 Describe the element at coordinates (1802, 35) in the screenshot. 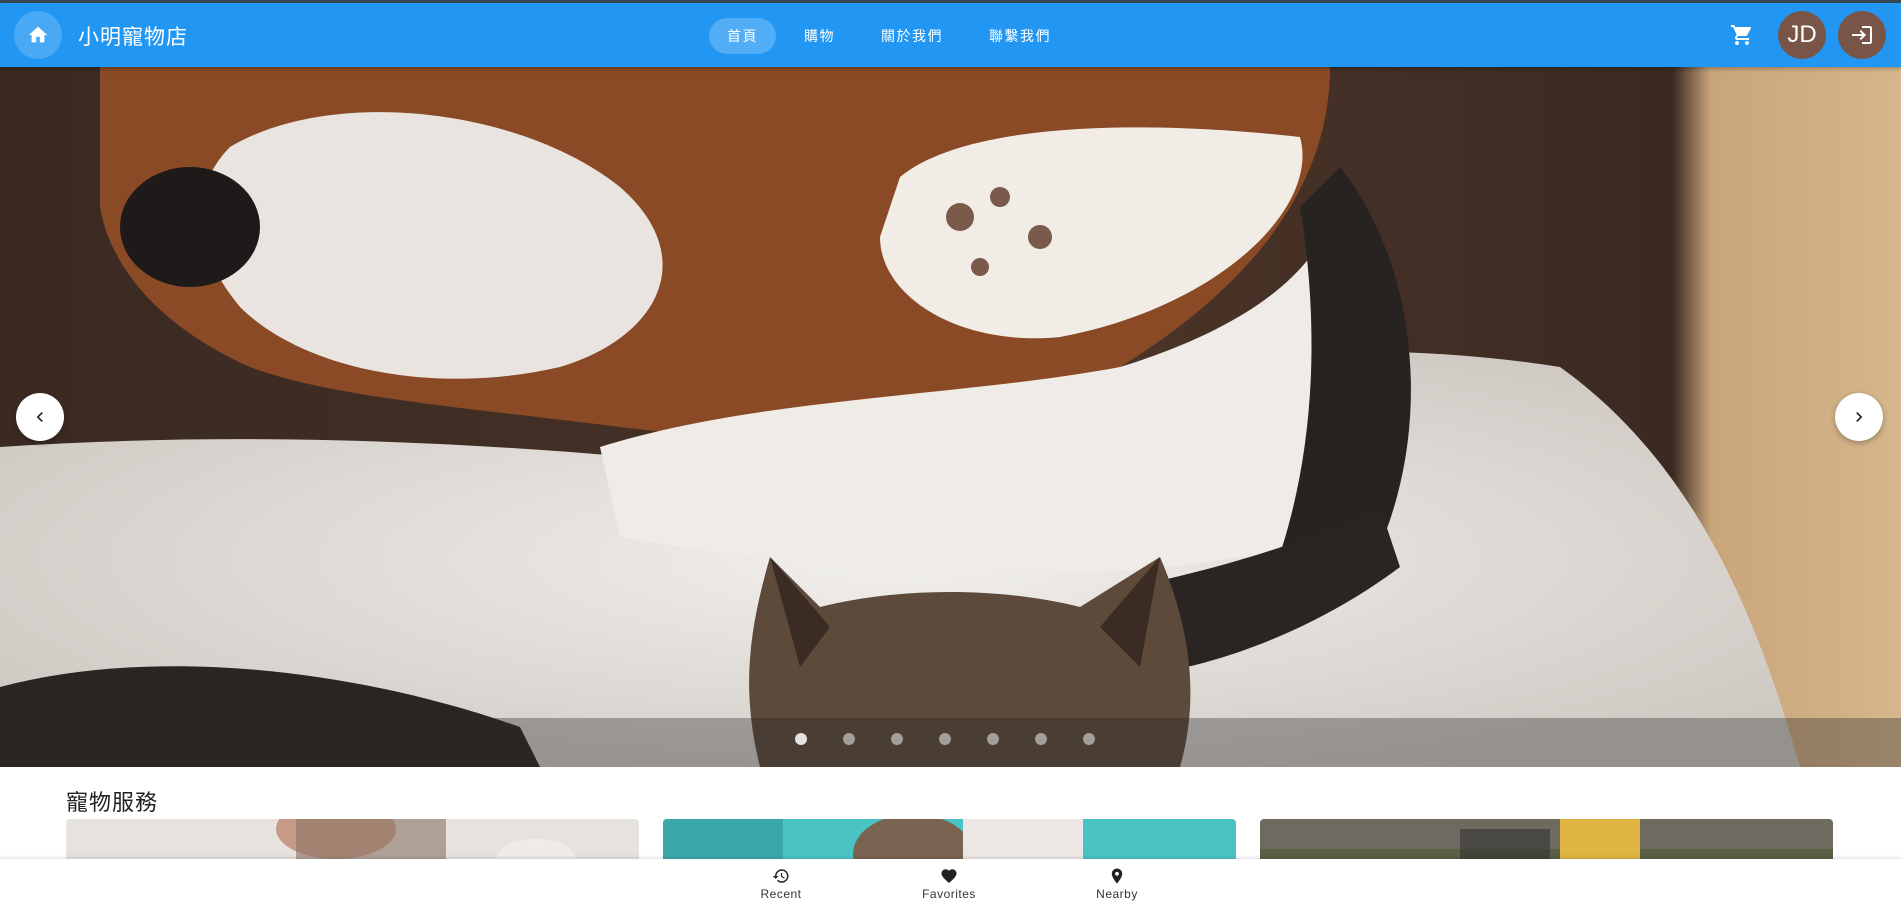

I see `user-avatar: JD` at that location.